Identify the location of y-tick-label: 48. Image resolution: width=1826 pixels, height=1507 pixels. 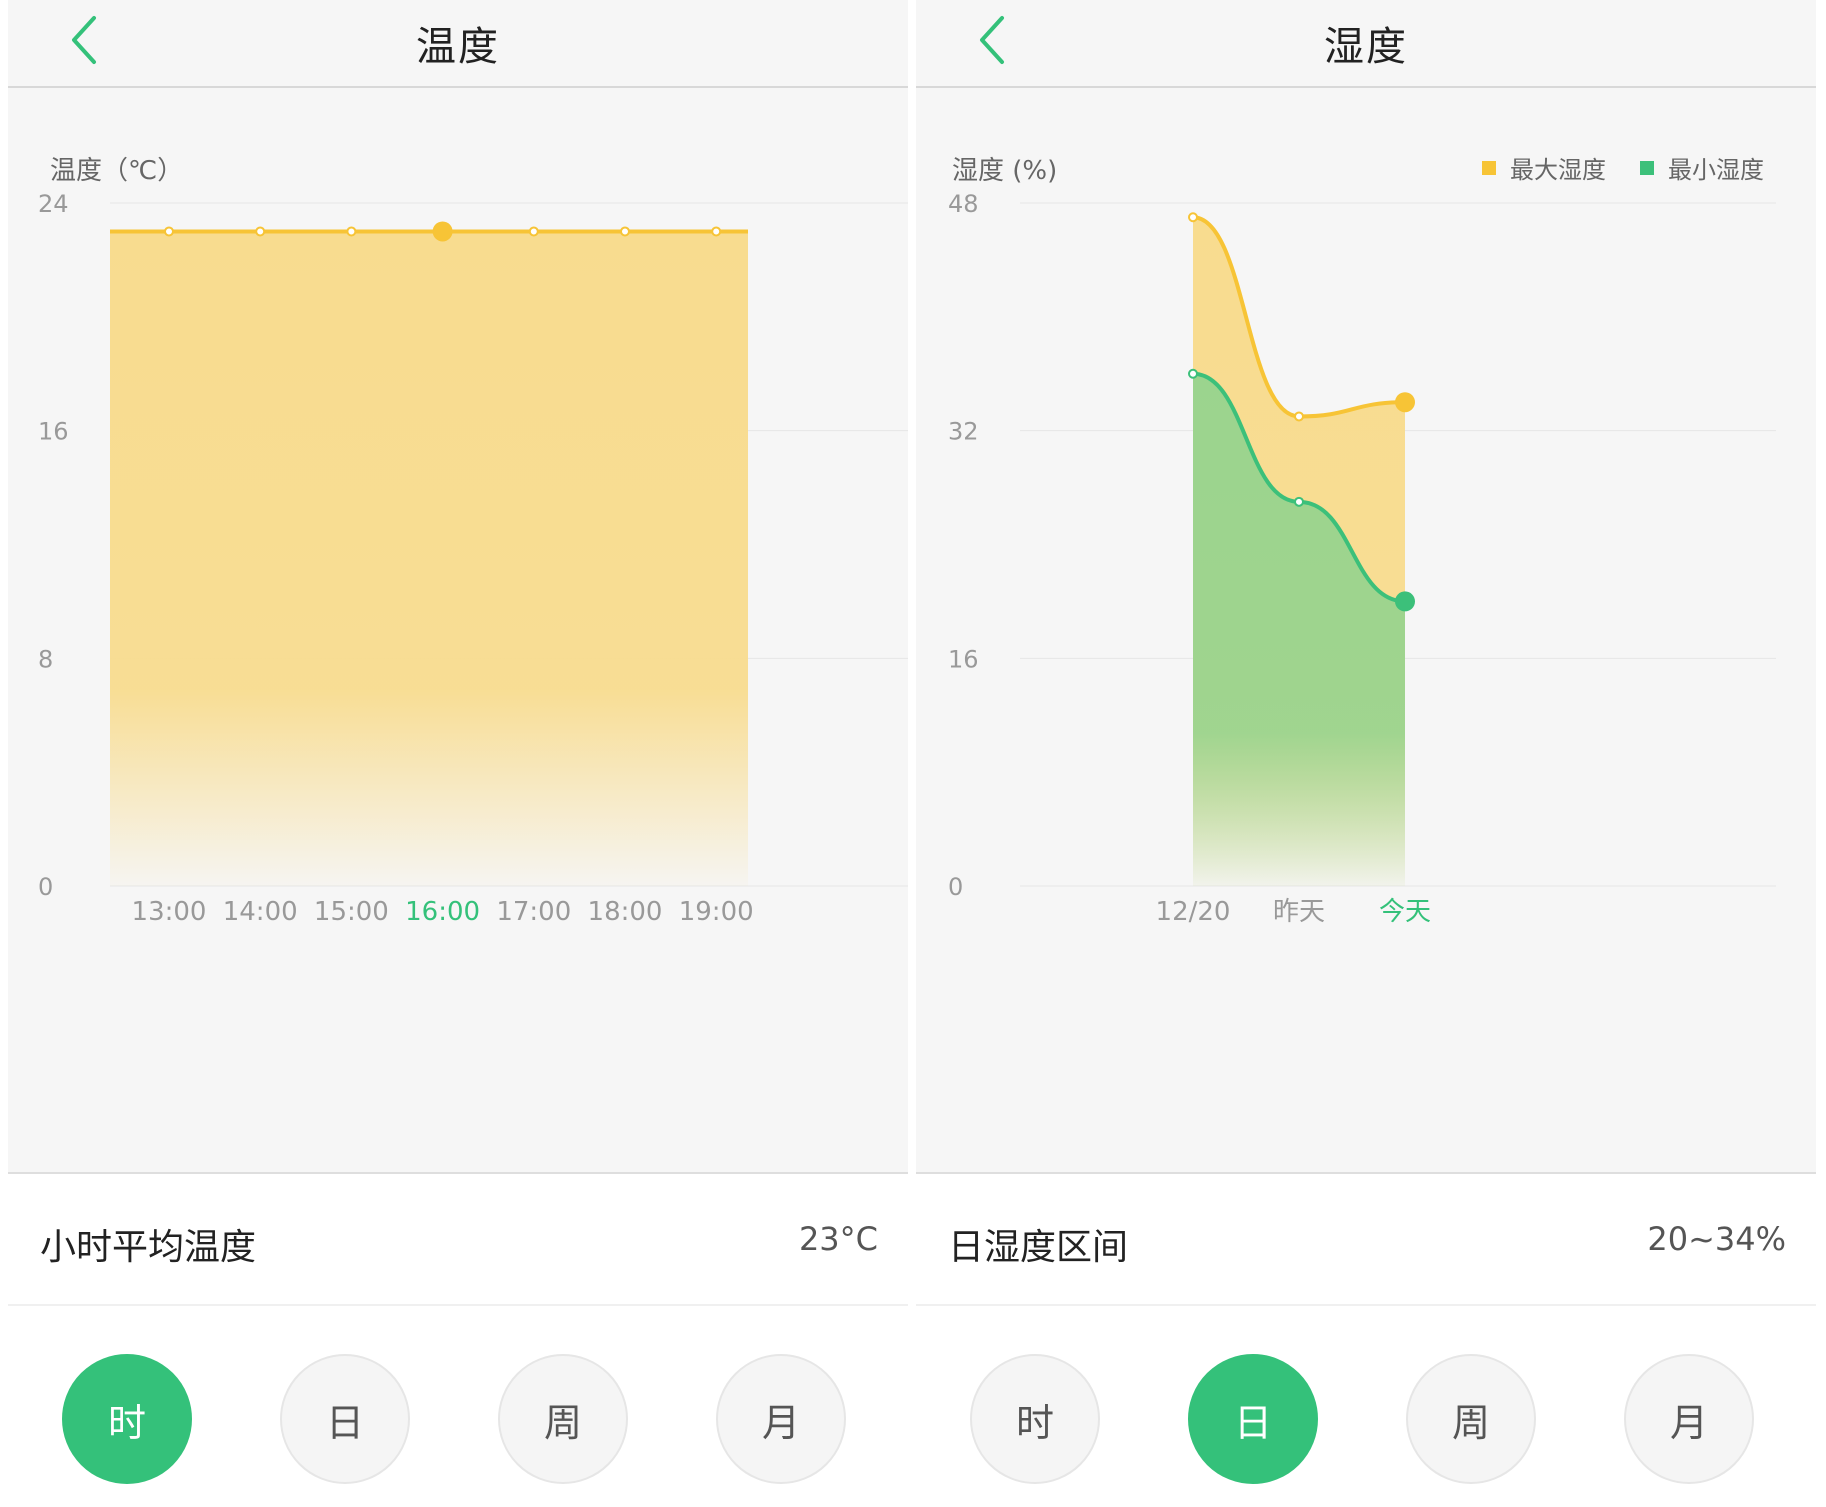
(963, 204).